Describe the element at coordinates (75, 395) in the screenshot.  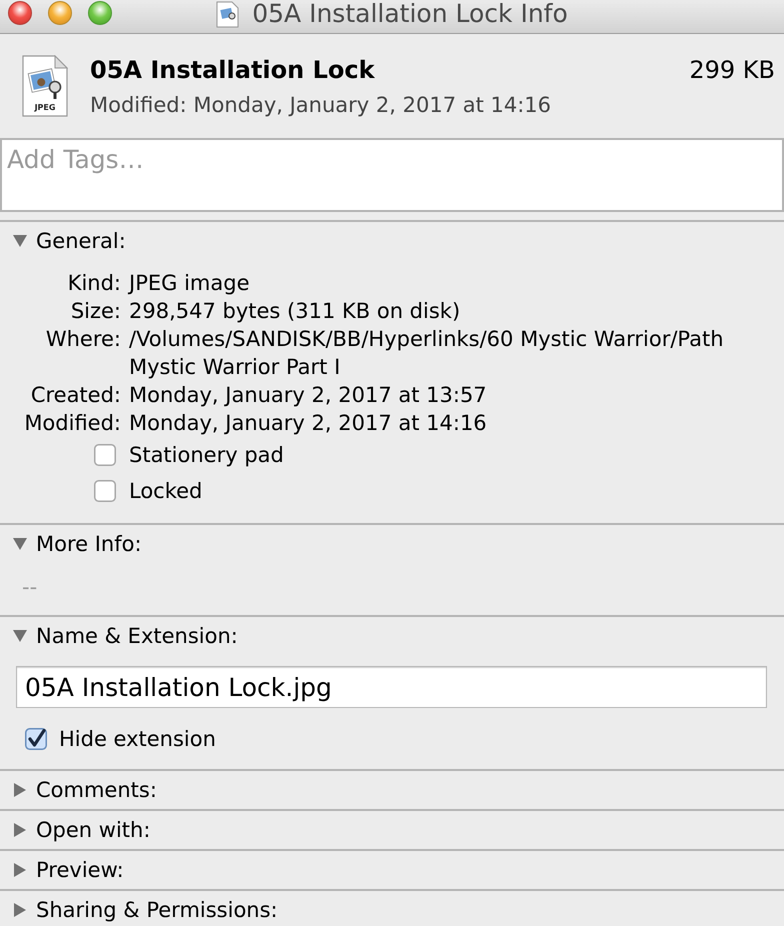
I see `field-label: Created:` at that location.